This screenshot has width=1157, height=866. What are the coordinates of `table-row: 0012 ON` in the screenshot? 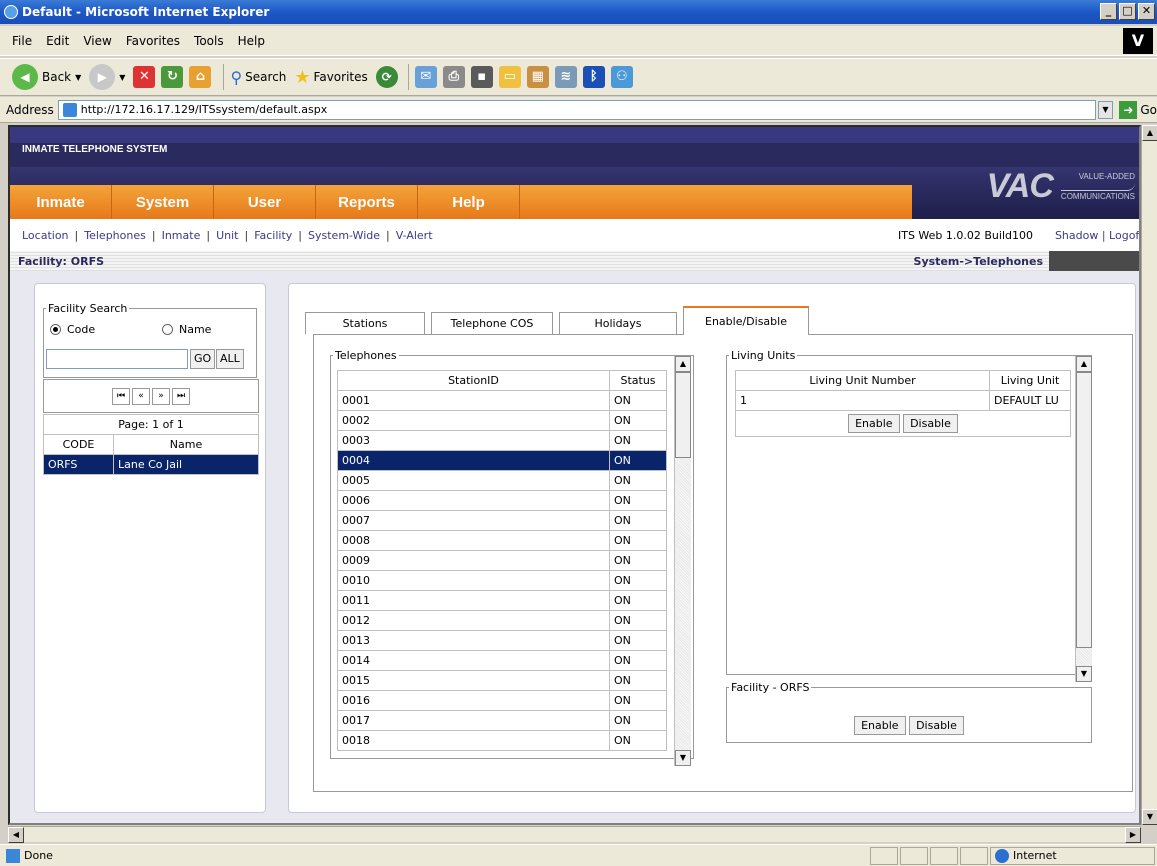 It's located at (502, 620).